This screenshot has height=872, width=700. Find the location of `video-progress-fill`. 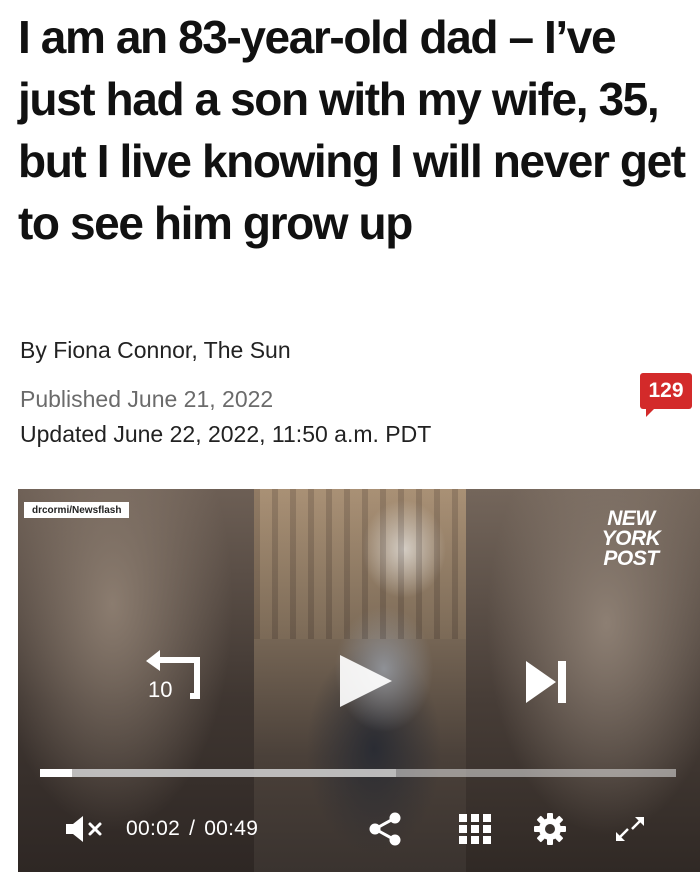

video-progress-fill is located at coordinates (56, 773).